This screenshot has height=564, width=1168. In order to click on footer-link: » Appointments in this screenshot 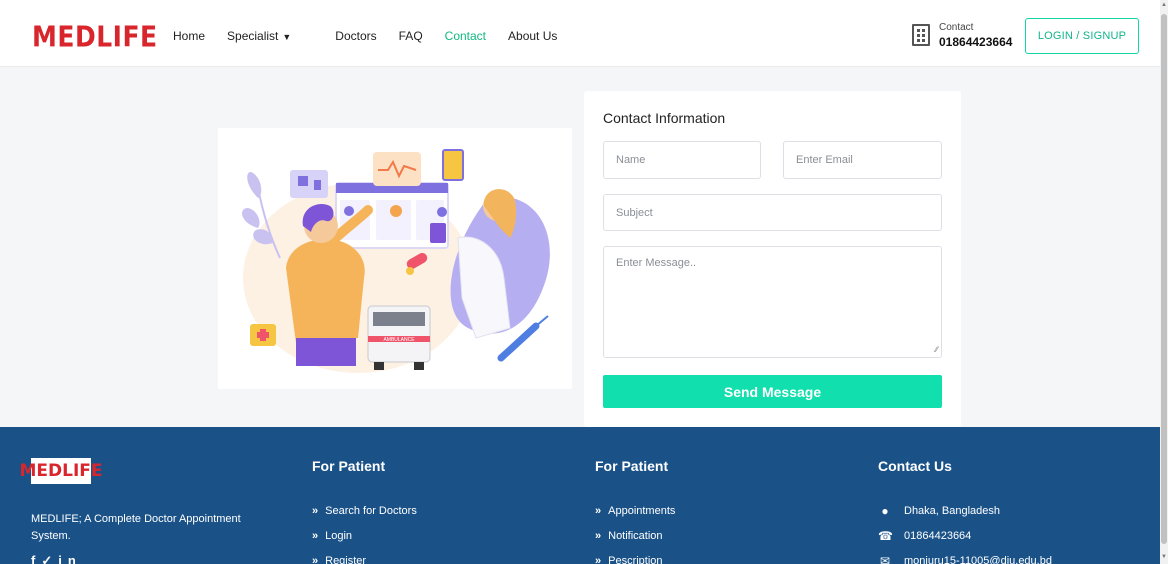, I will do `click(635, 510)`.